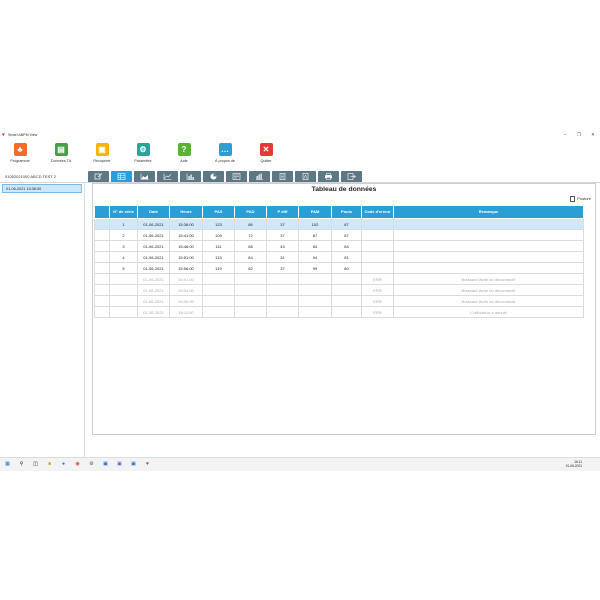 Image resolution: width=600 pixels, height=600 pixels. I want to click on maximize-icon: ❐, so click(579, 135).